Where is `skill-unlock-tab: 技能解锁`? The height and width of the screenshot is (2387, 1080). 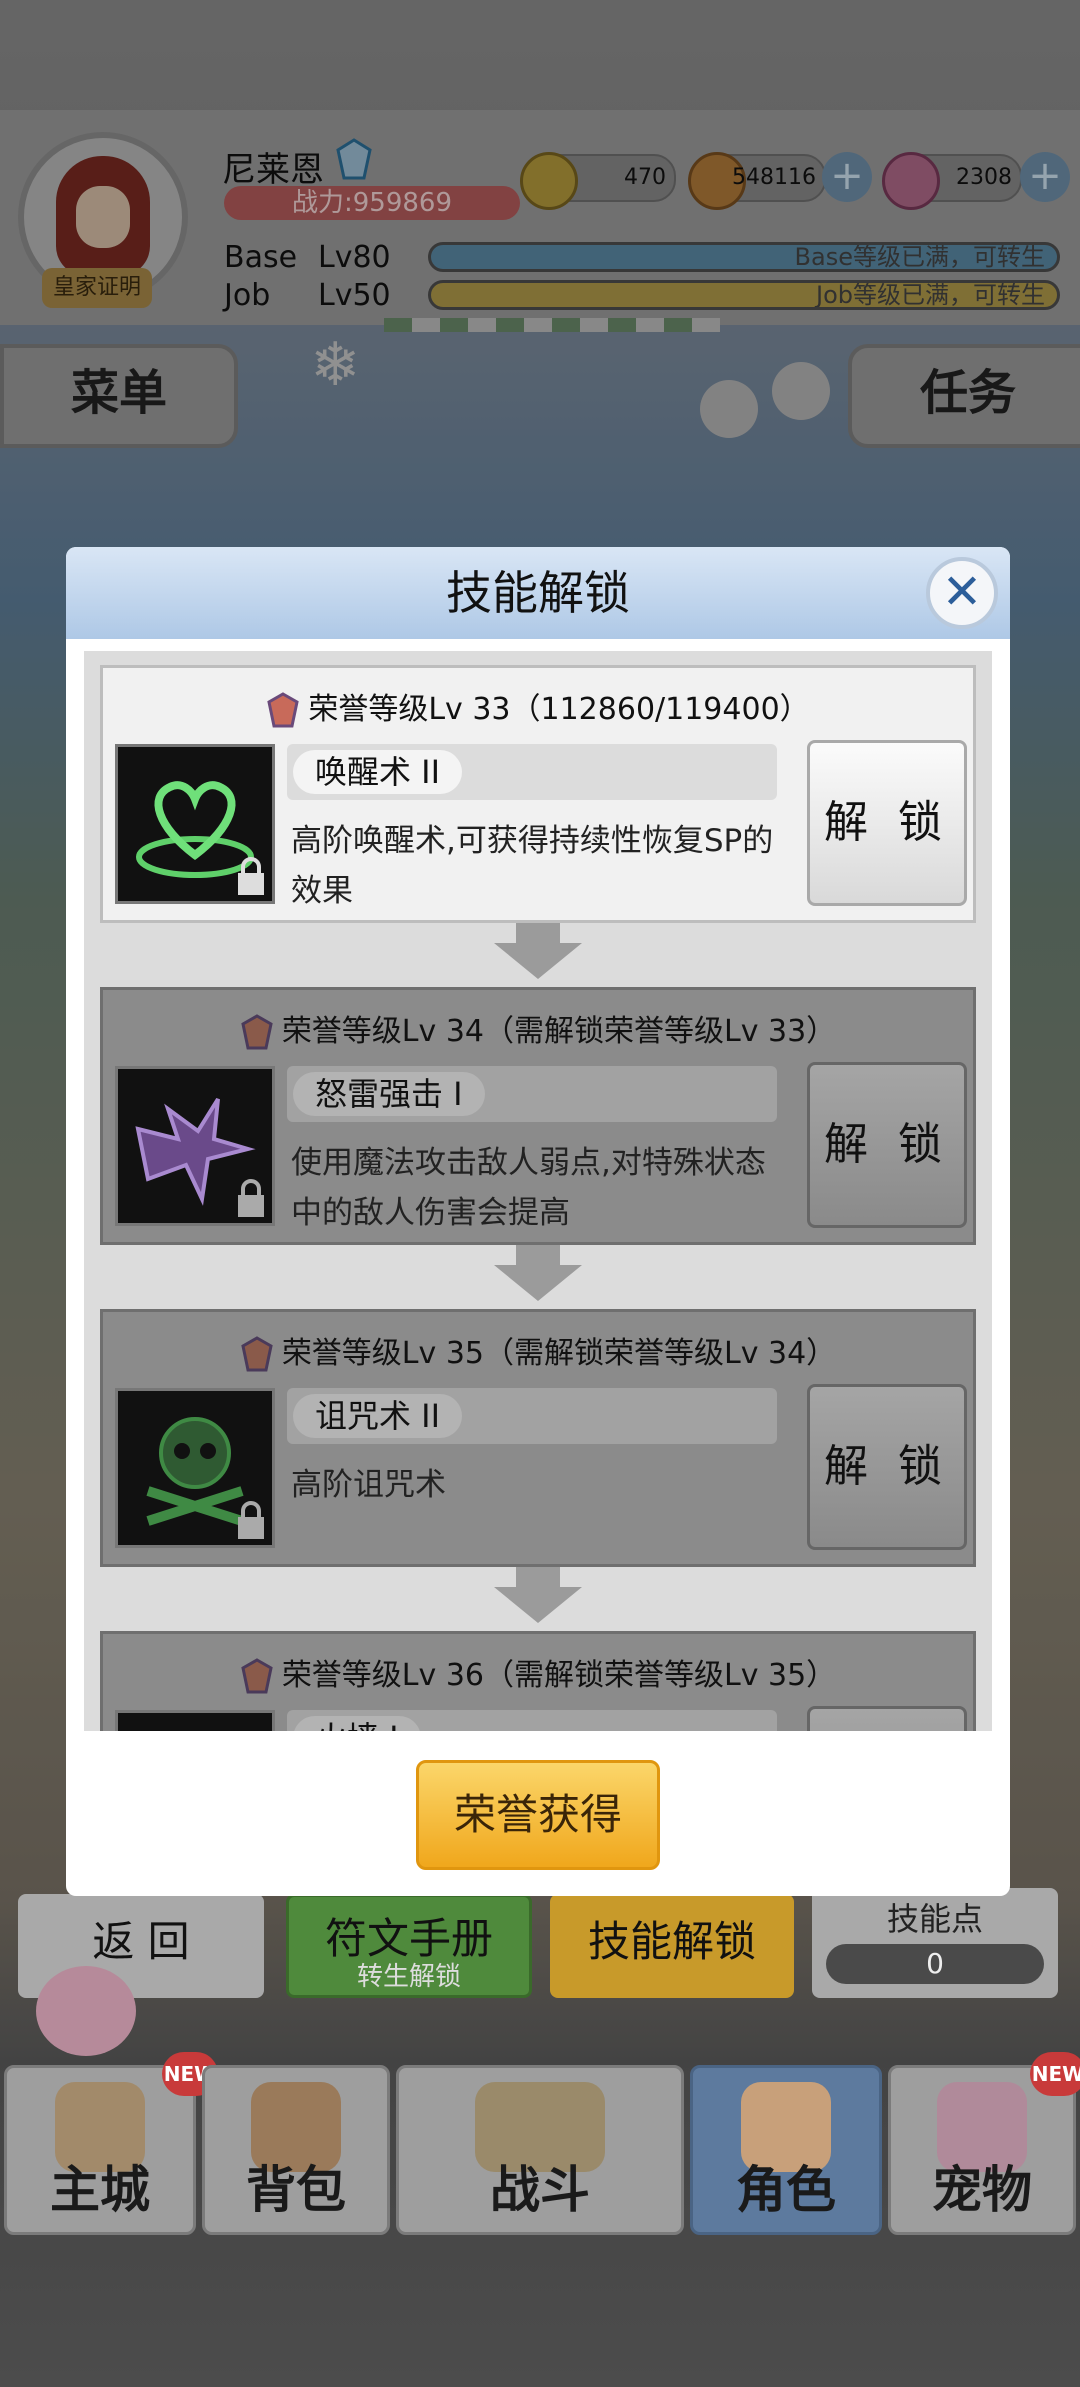
skill-unlock-tab: 技能解锁 is located at coordinates (672, 1946).